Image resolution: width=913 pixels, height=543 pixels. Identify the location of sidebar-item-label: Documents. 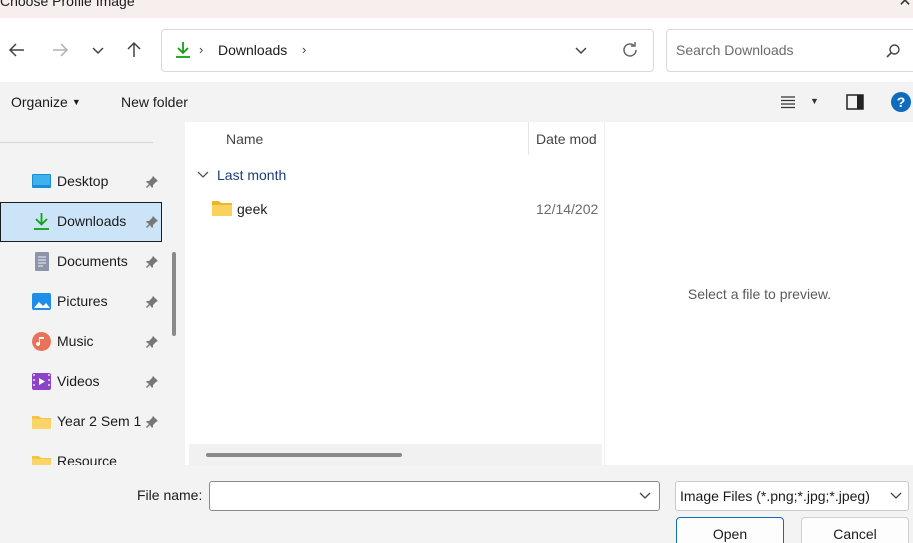
(92, 261).